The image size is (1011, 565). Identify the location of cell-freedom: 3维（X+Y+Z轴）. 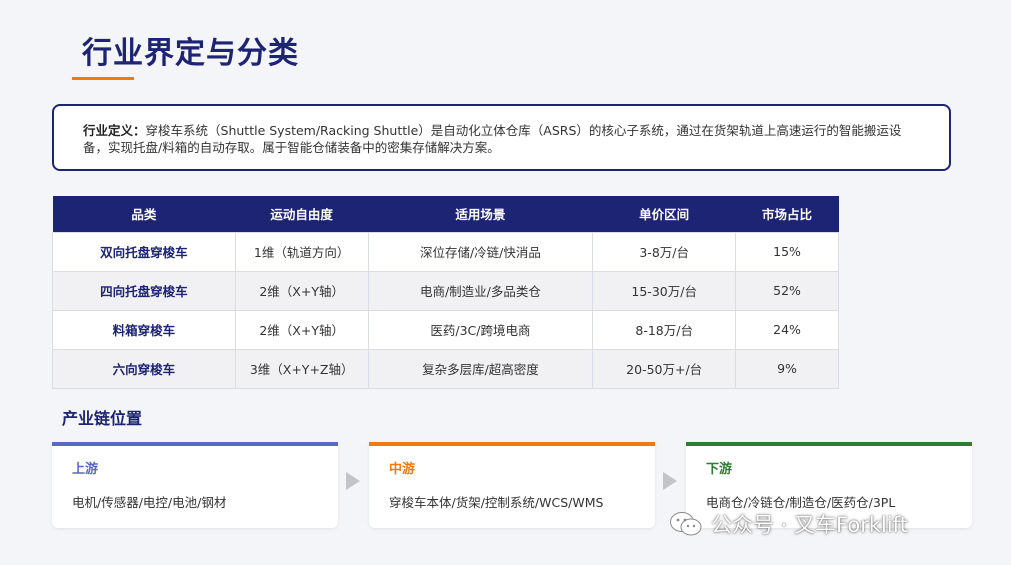
(301, 368).